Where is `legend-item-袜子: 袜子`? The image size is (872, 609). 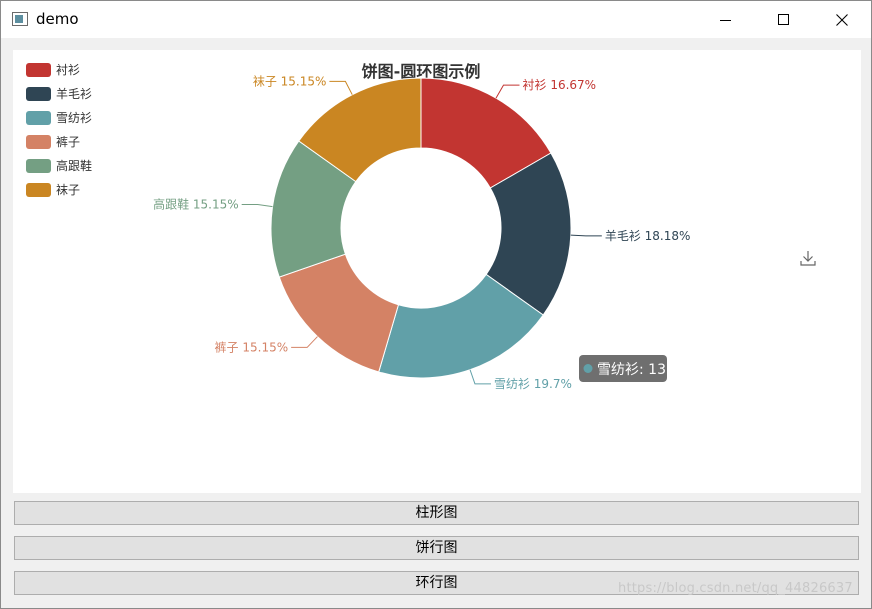 legend-item-袜子: 袜子 is located at coordinates (53, 190).